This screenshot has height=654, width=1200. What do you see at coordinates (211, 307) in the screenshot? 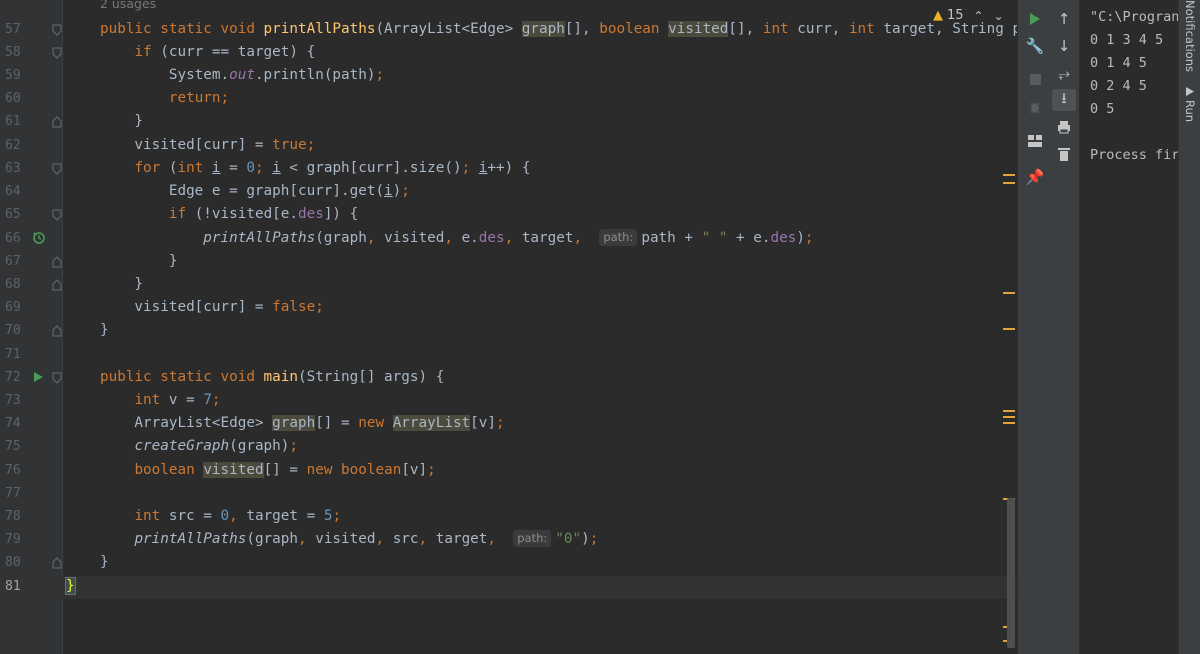
I see `code-line: visited[curr] = false;` at bounding box center [211, 307].